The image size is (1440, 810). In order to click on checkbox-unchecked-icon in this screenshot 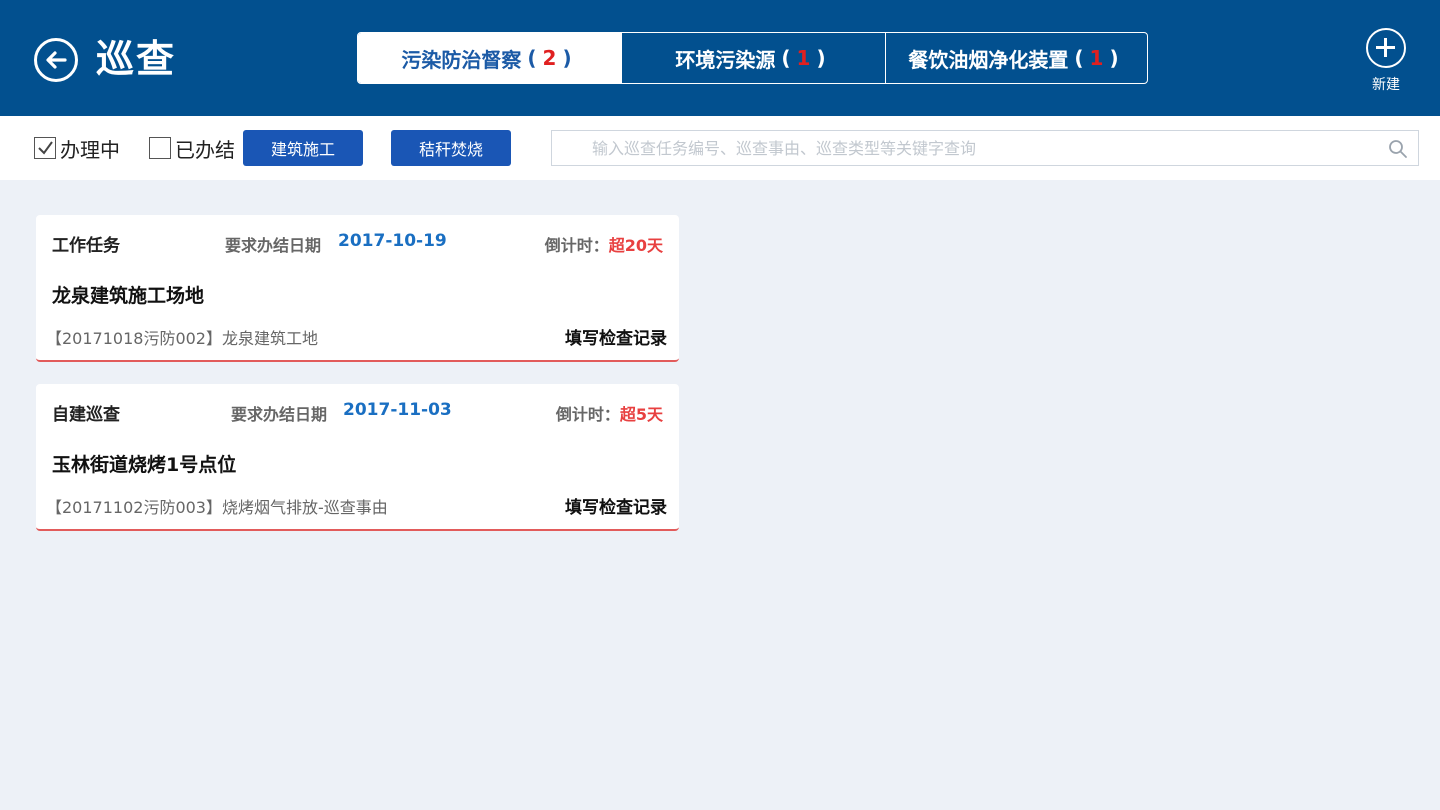, I will do `click(160, 148)`.